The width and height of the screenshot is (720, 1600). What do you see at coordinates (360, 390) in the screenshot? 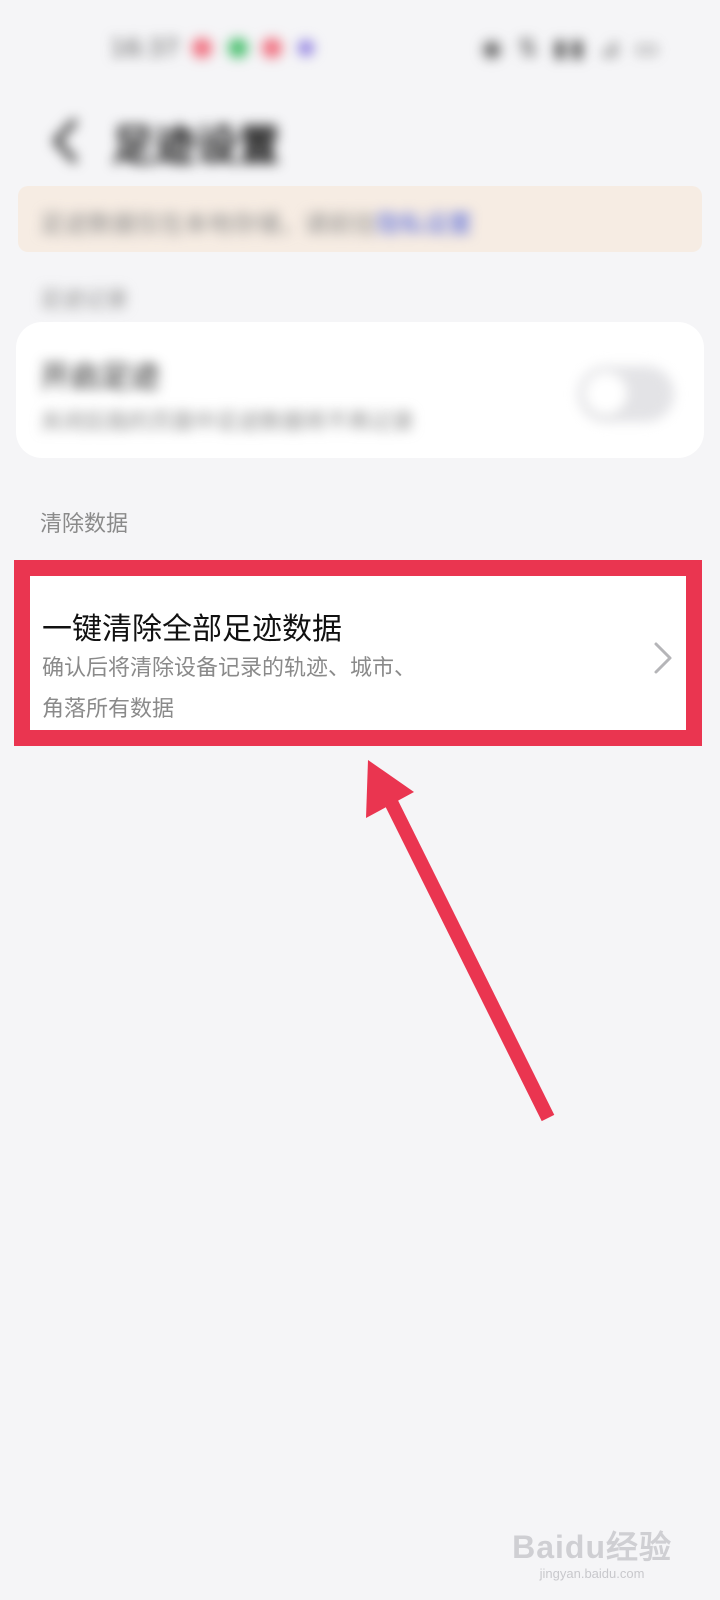
I see `track-toggle-row: 开启足迹 关闭后我的页面中足迹数据将不再记录` at bounding box center [360, 390].